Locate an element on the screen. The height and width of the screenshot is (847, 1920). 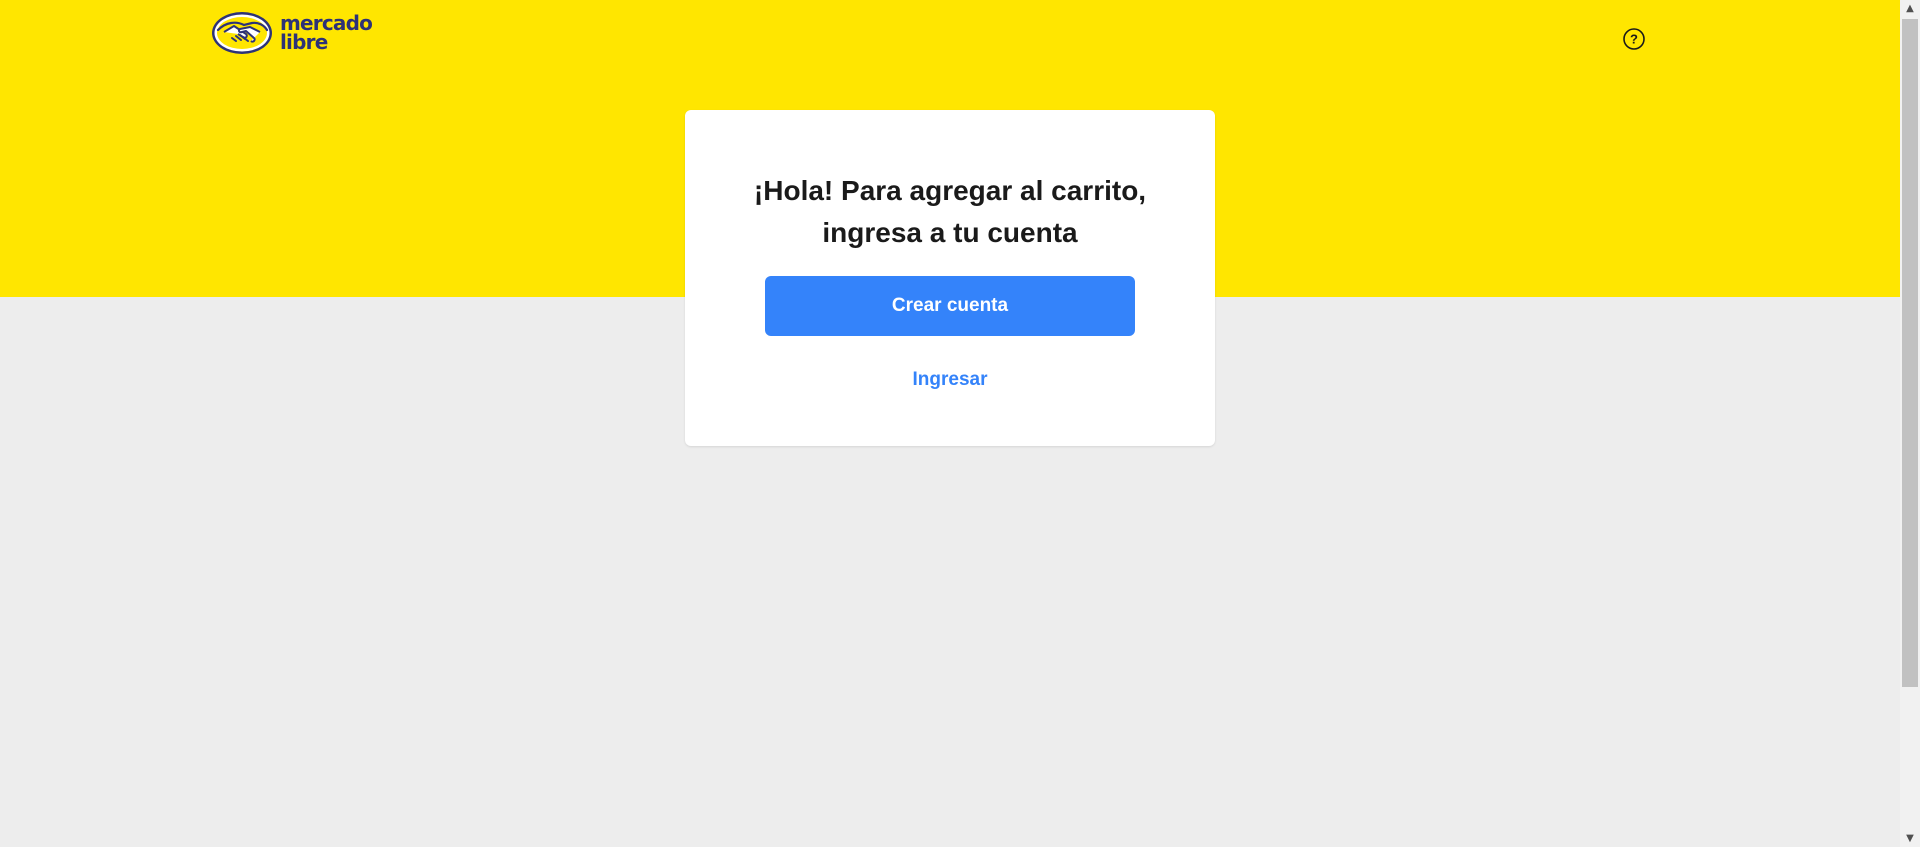
create-account-button: Crear cuenta is located at coordinates (950, 306).